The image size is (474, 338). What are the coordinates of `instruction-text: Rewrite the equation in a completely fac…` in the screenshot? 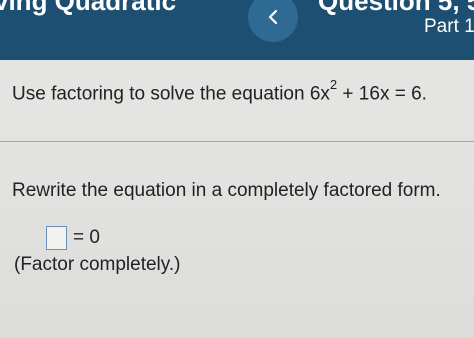 It's located at (226, 190).